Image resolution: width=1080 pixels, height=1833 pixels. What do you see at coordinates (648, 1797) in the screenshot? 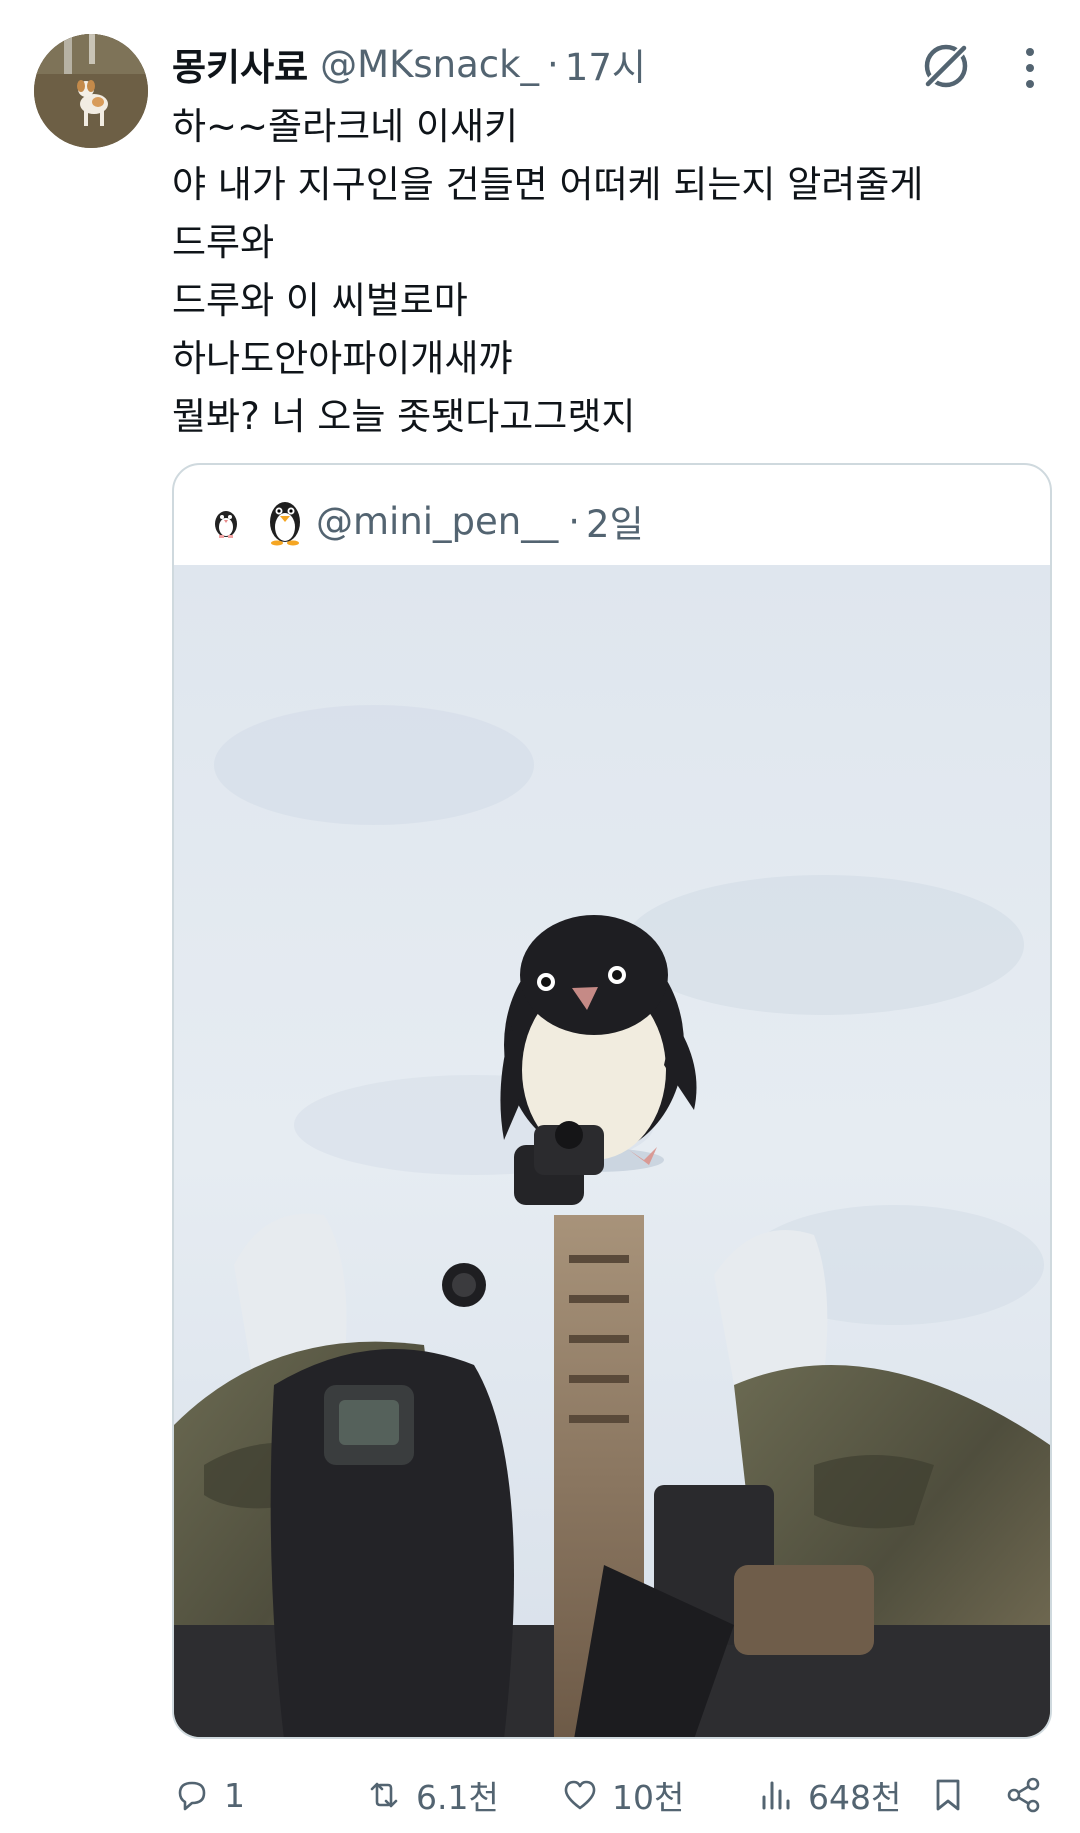
I see `like-count: 10천` at bounding box center [648, 1797].